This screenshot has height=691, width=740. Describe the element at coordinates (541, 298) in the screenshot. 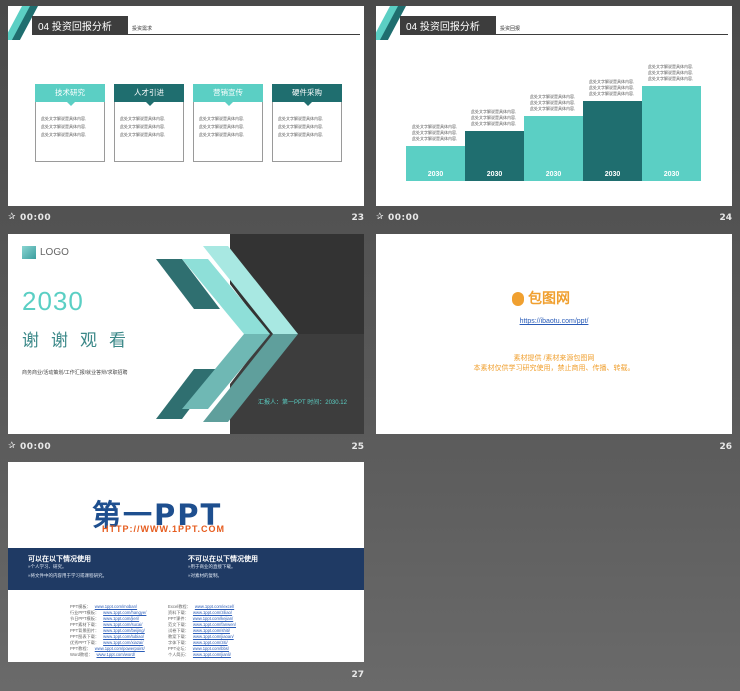

I see `ibaotu-logo: 包图网` at that location.